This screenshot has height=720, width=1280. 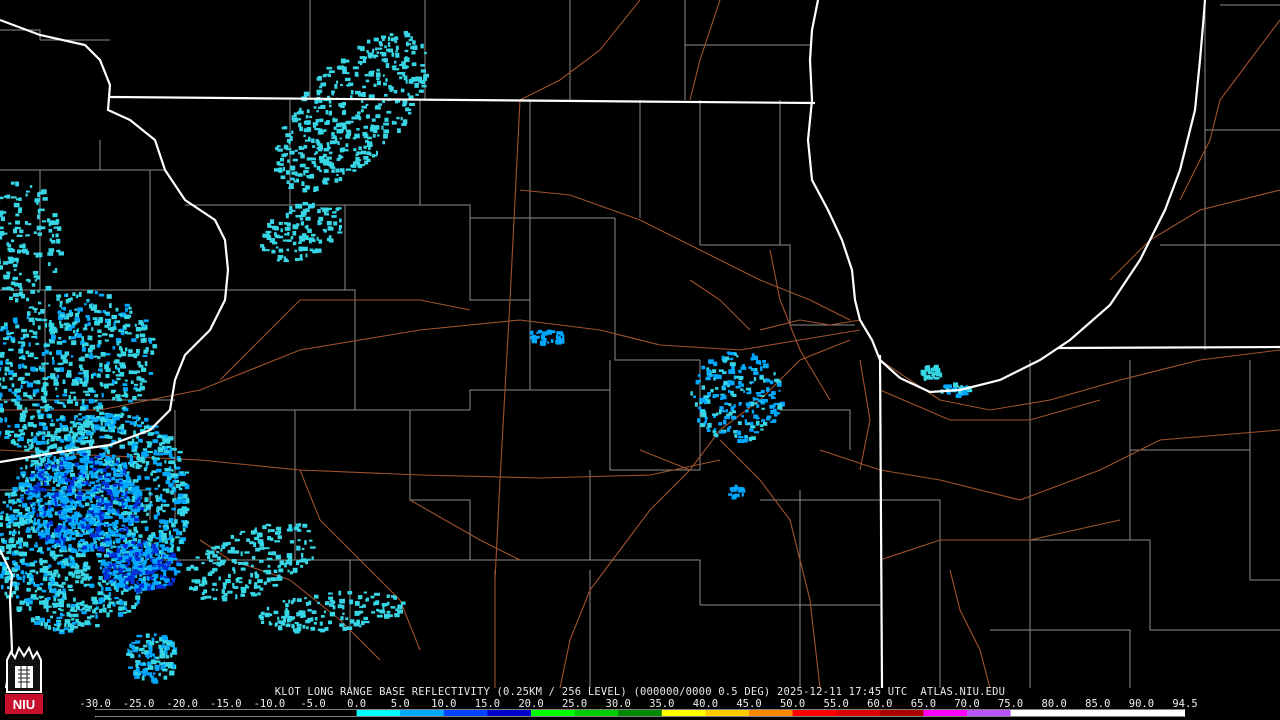 What do you see at coordinates (989, 713) in the screenshot?
I see `color-scale-segment` at bounding box center [989, 713].